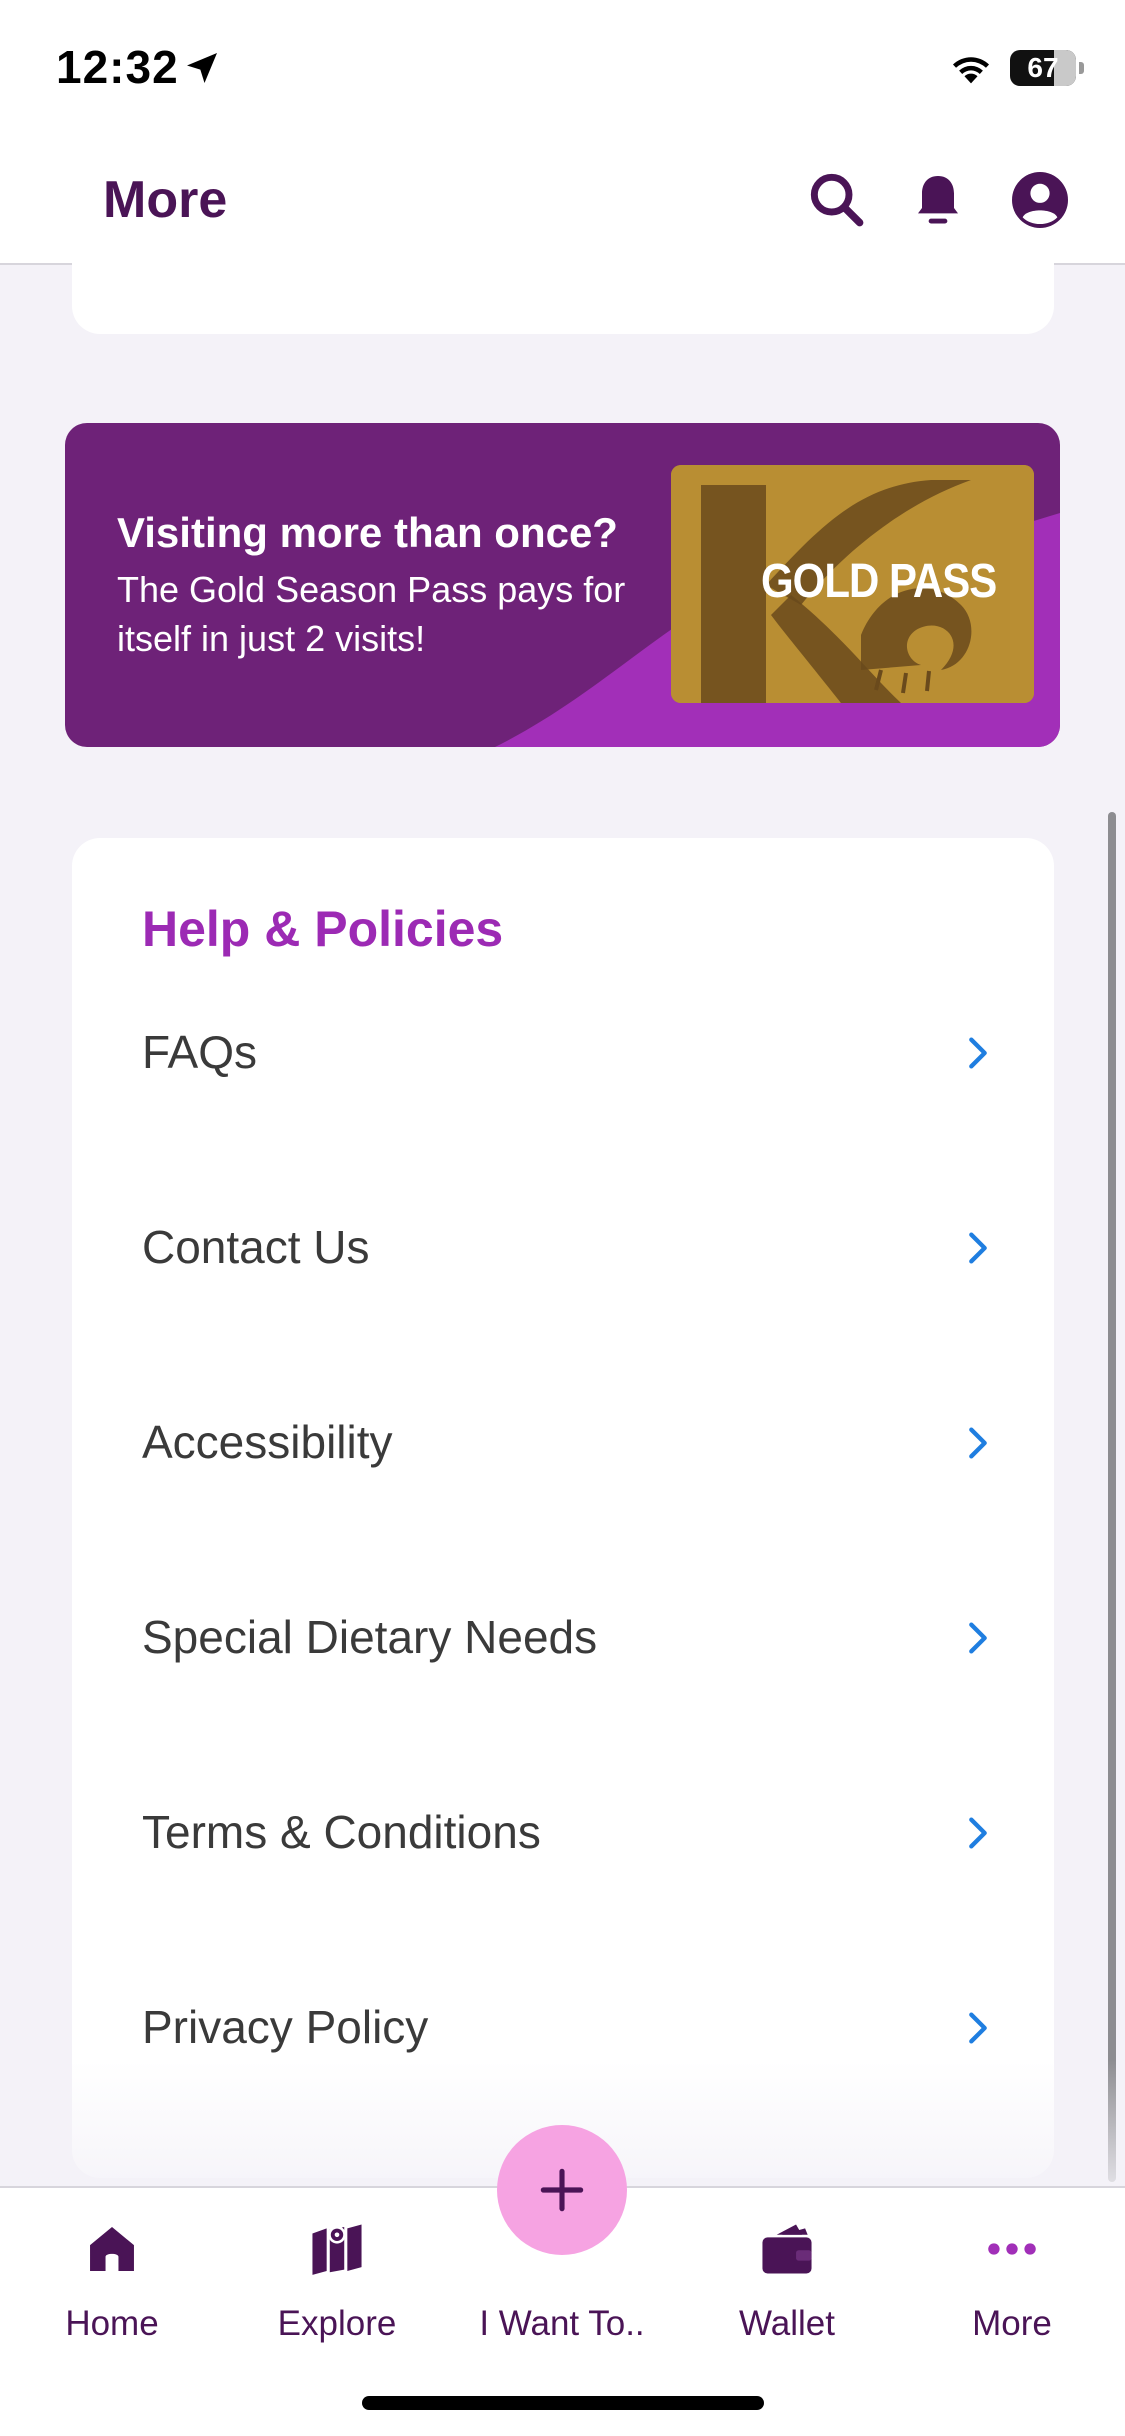  I want to click on tab-home: Home, so click(112, 2283).